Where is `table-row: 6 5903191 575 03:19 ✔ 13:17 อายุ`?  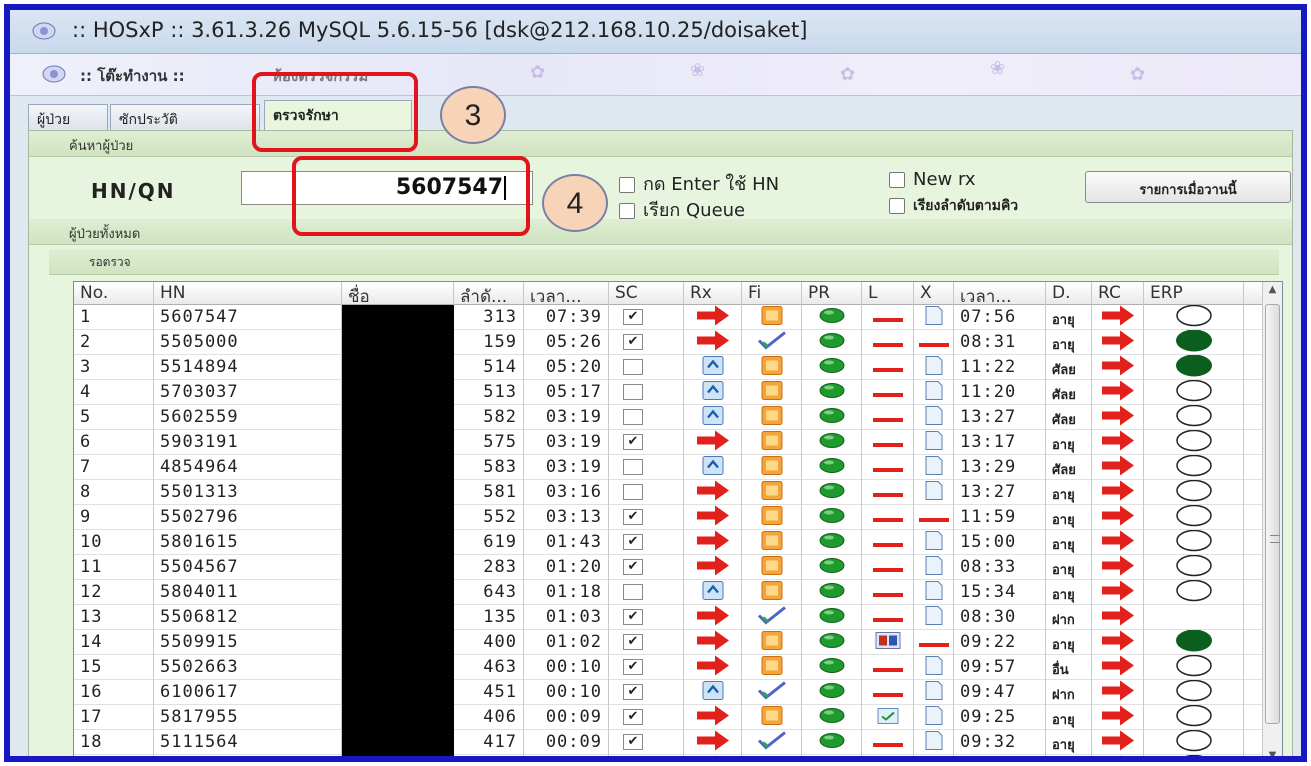
table-row: 6 5903191 575 03:19 ✔ 13:17 อายุ is located at coordinates (669, 442).